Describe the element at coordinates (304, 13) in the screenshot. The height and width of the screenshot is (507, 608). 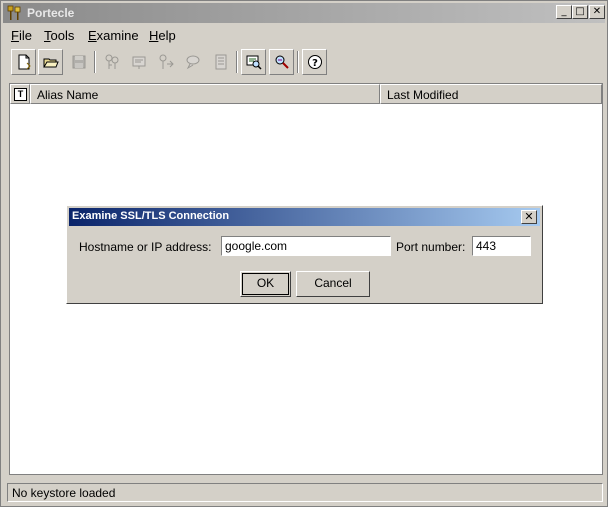
I see `title-bar: Portecle _ □ ✕` at that location.